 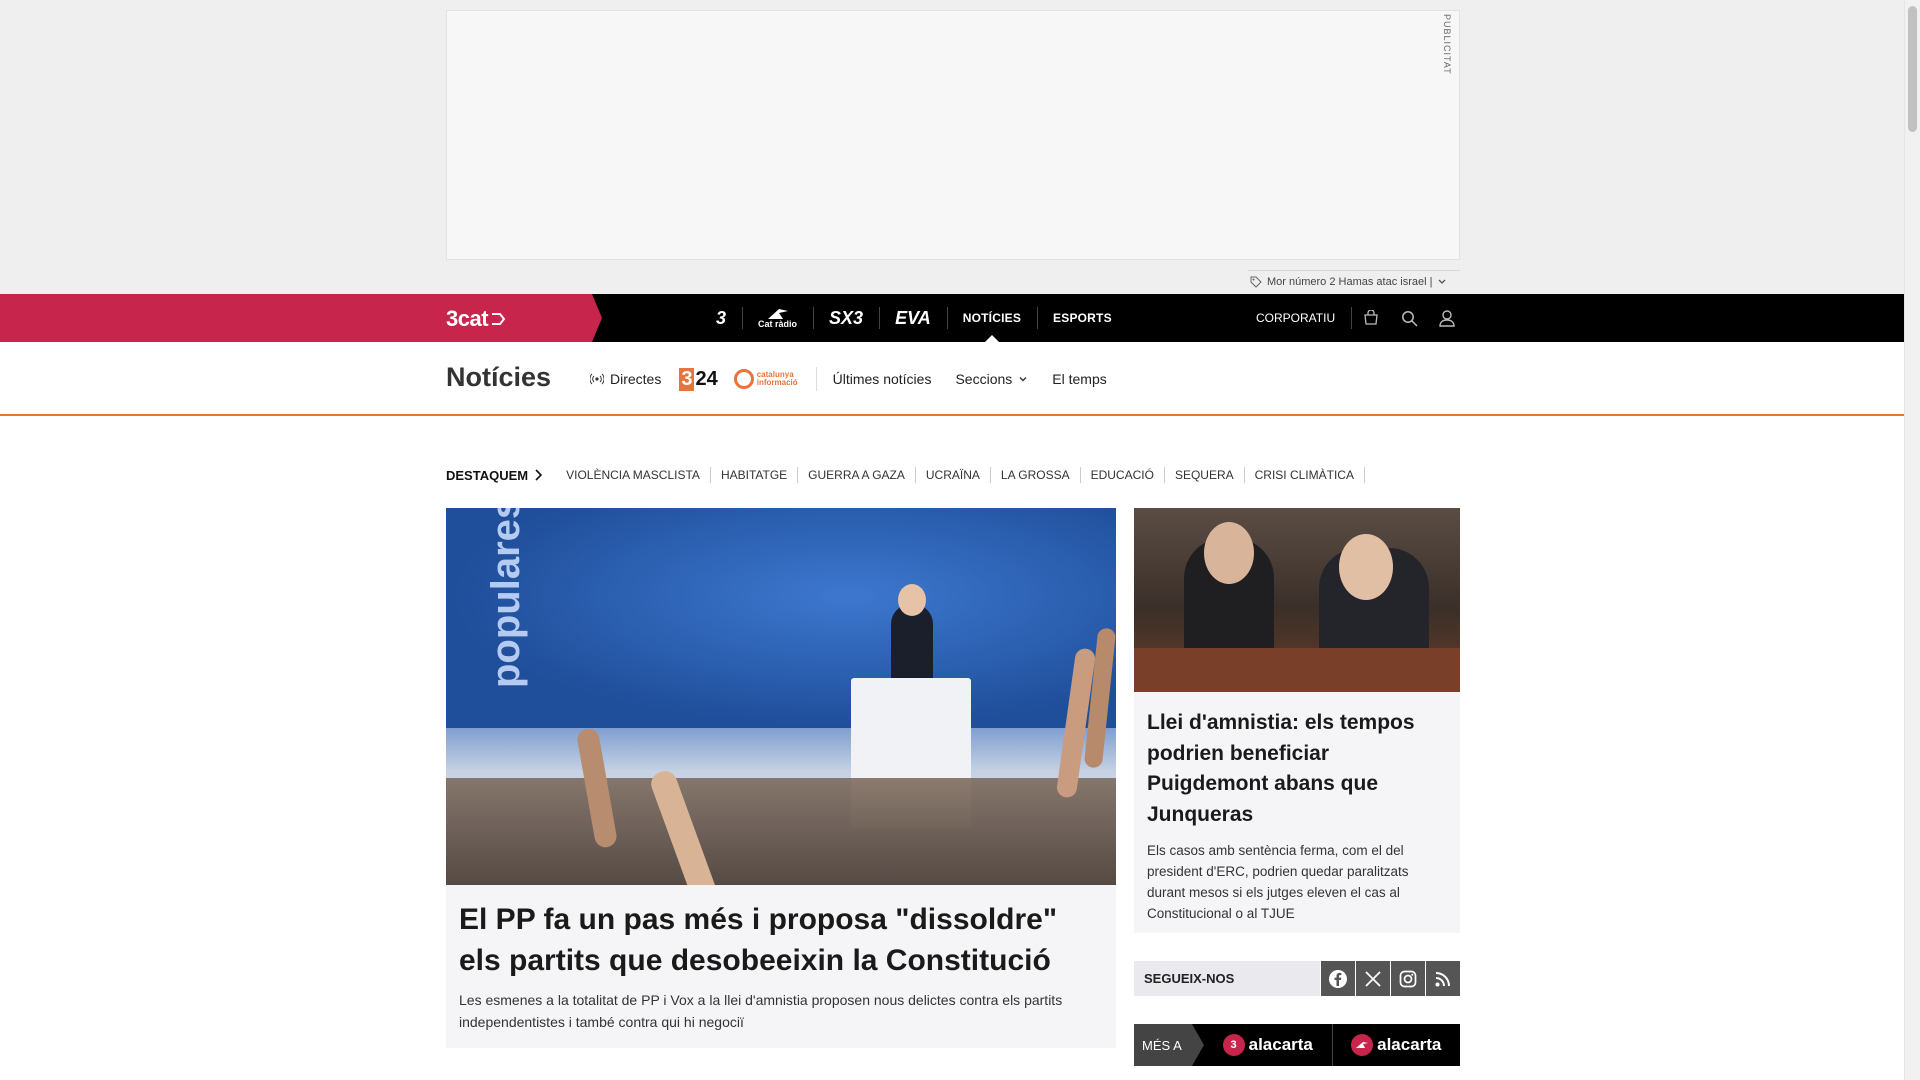 I want to click on tv3-alacarta-text: alacarta, so click(x=1280, y=1044).